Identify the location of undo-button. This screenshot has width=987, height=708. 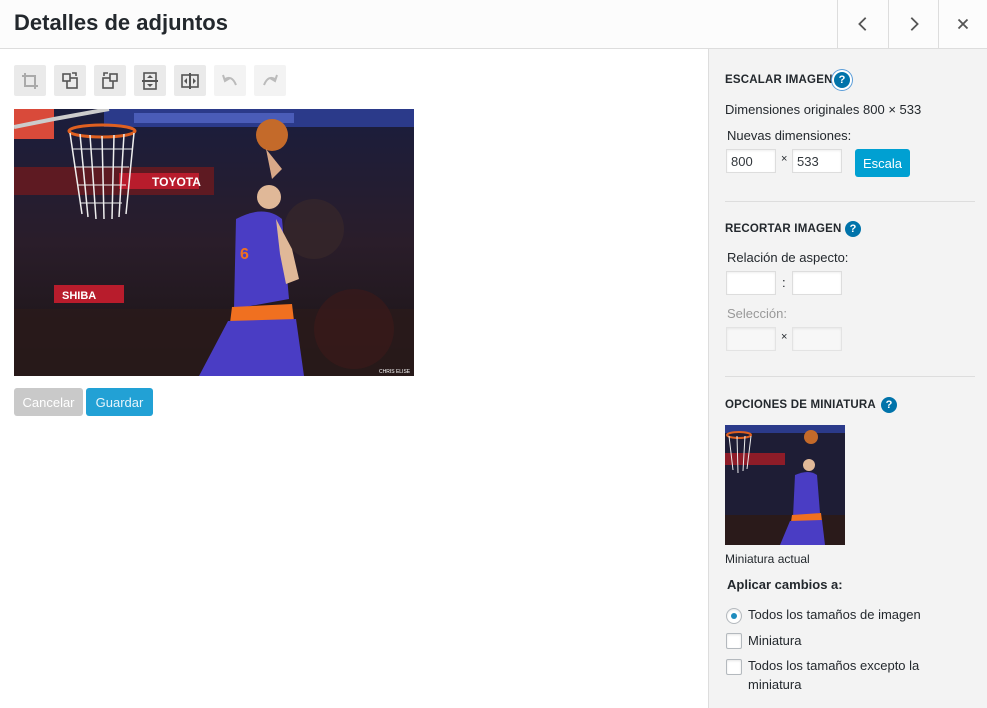
(230, 80).